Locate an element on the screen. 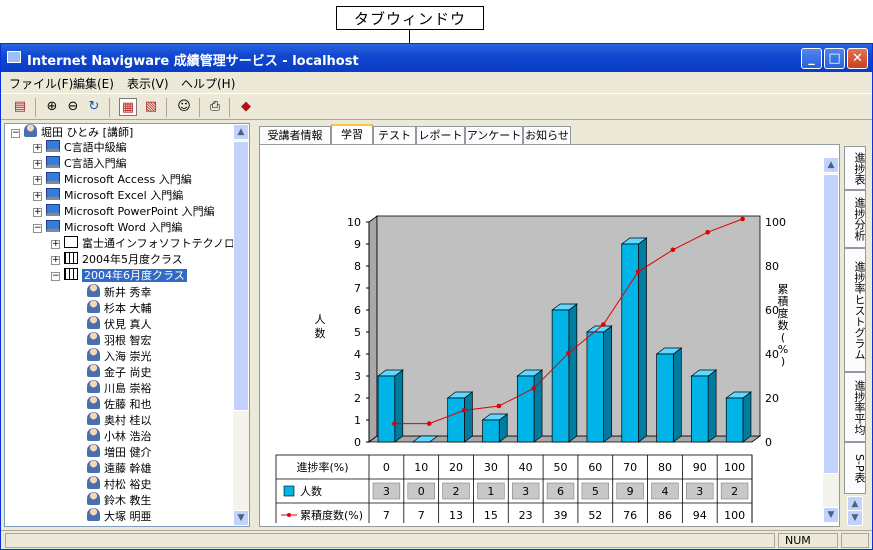 Image resolution: width=873 pixels, height=550 pixels. tab-report: レポート is located at coordinates (440, 135).